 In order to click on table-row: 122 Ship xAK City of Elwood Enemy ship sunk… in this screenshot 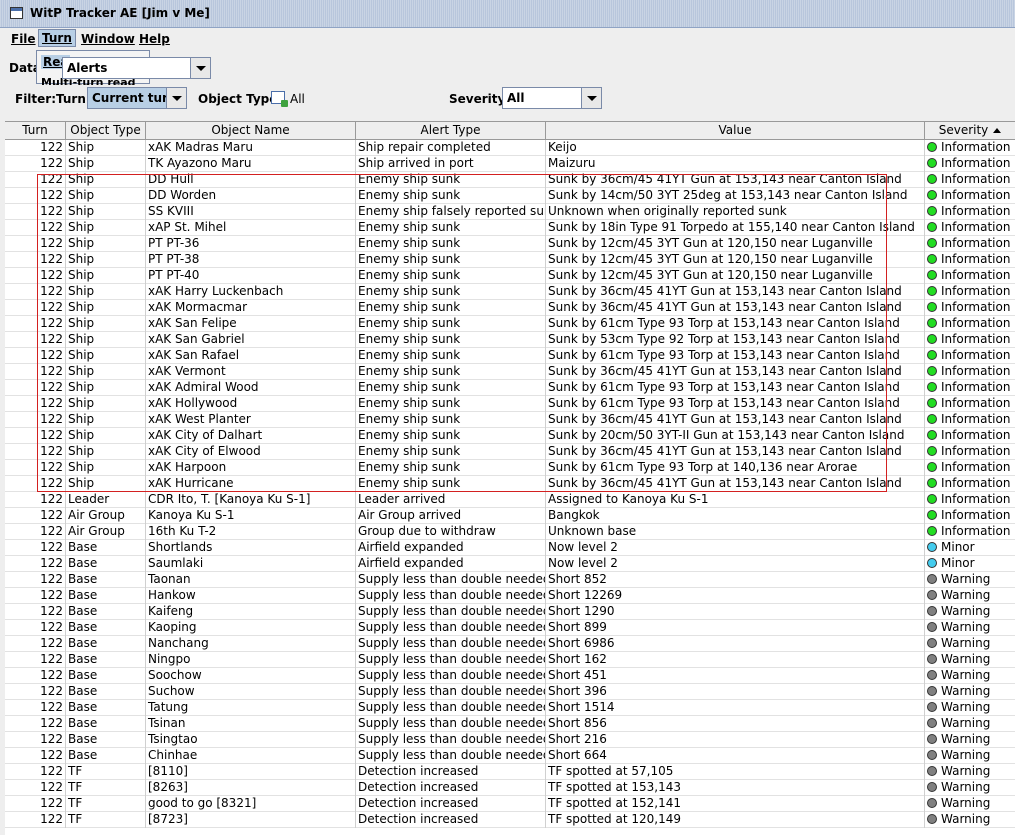, I will do `click(510, 452)`.